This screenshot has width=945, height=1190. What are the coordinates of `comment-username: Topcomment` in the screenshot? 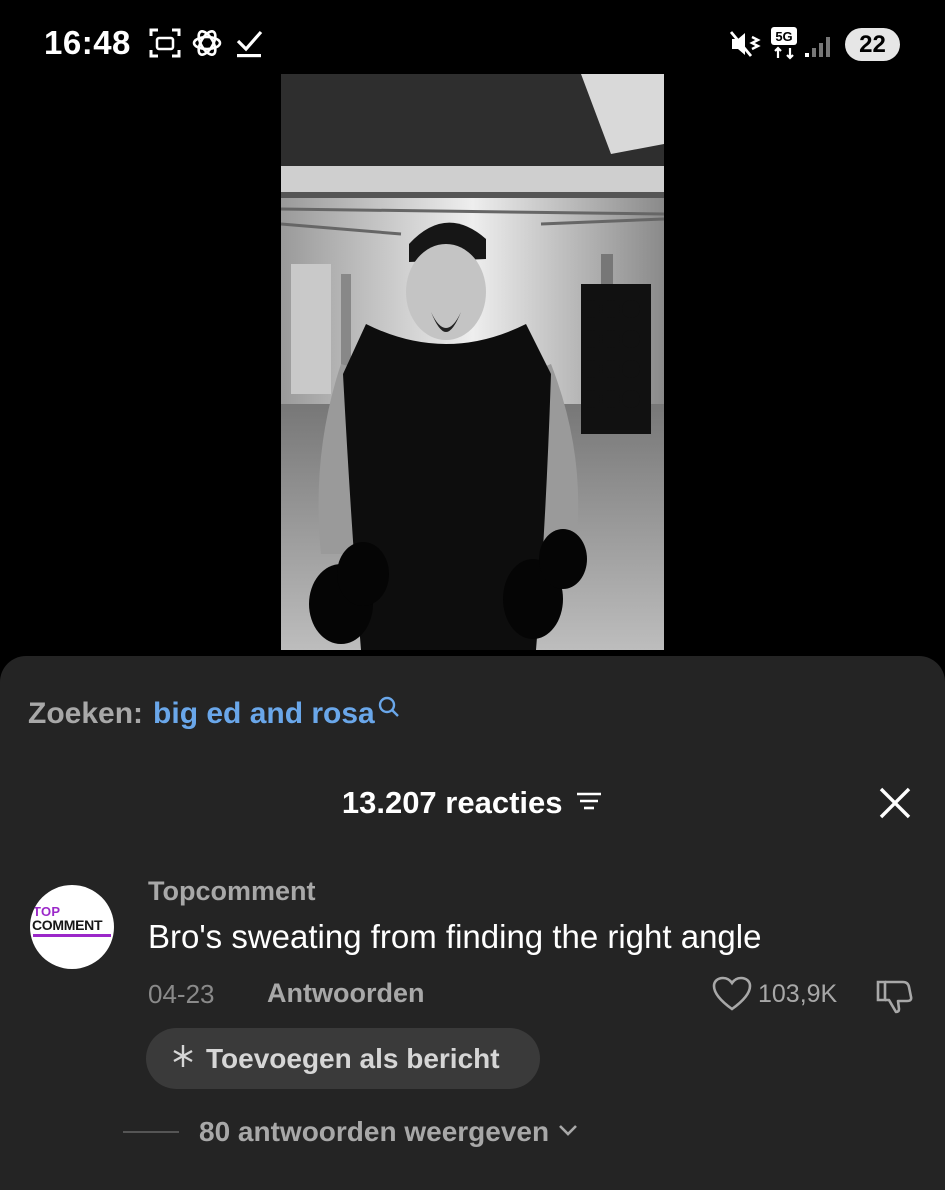 It's located at (232, 891).